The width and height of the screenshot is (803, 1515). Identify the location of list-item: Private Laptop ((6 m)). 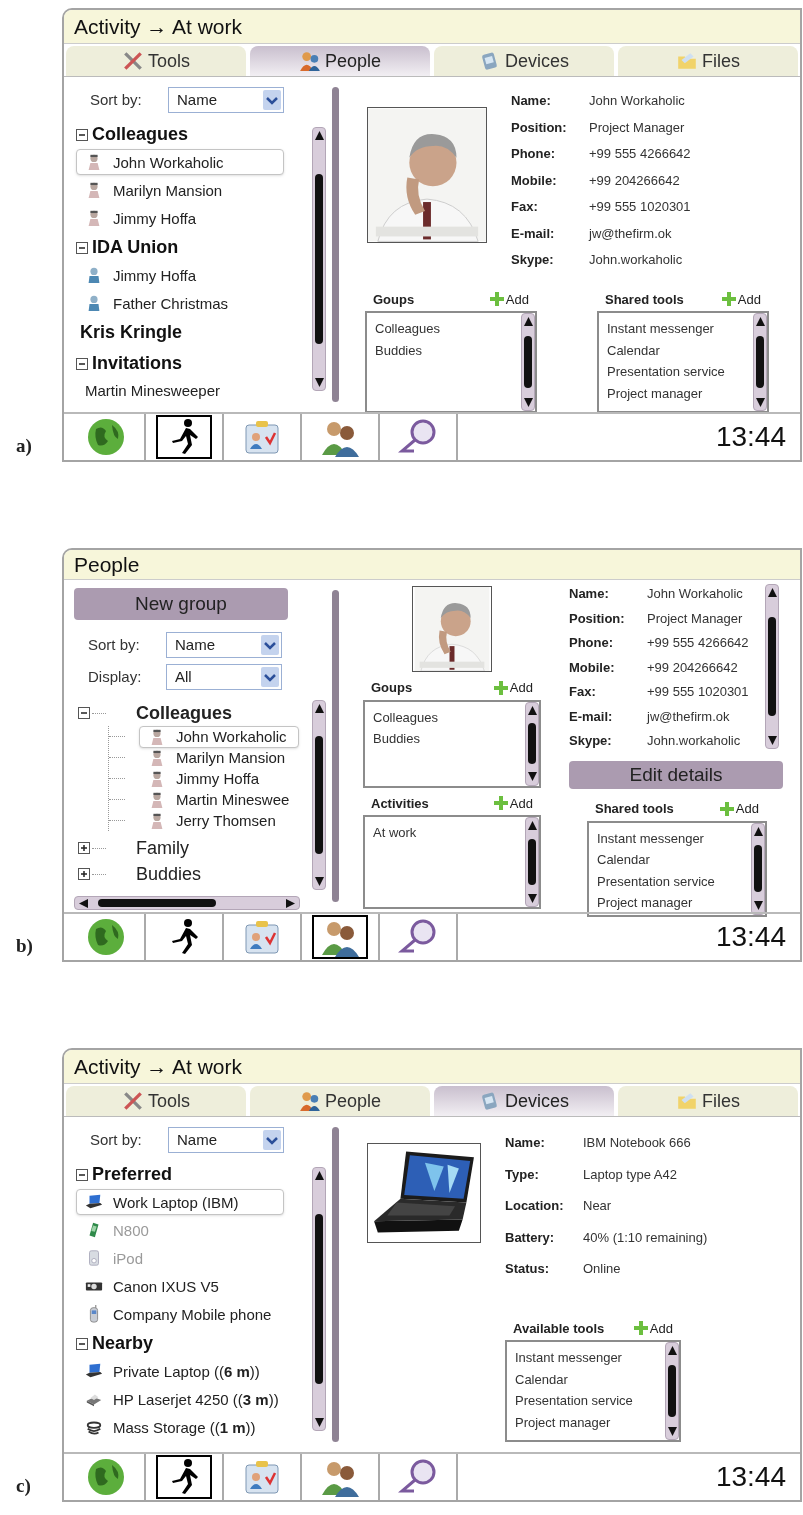
(180, 1371).